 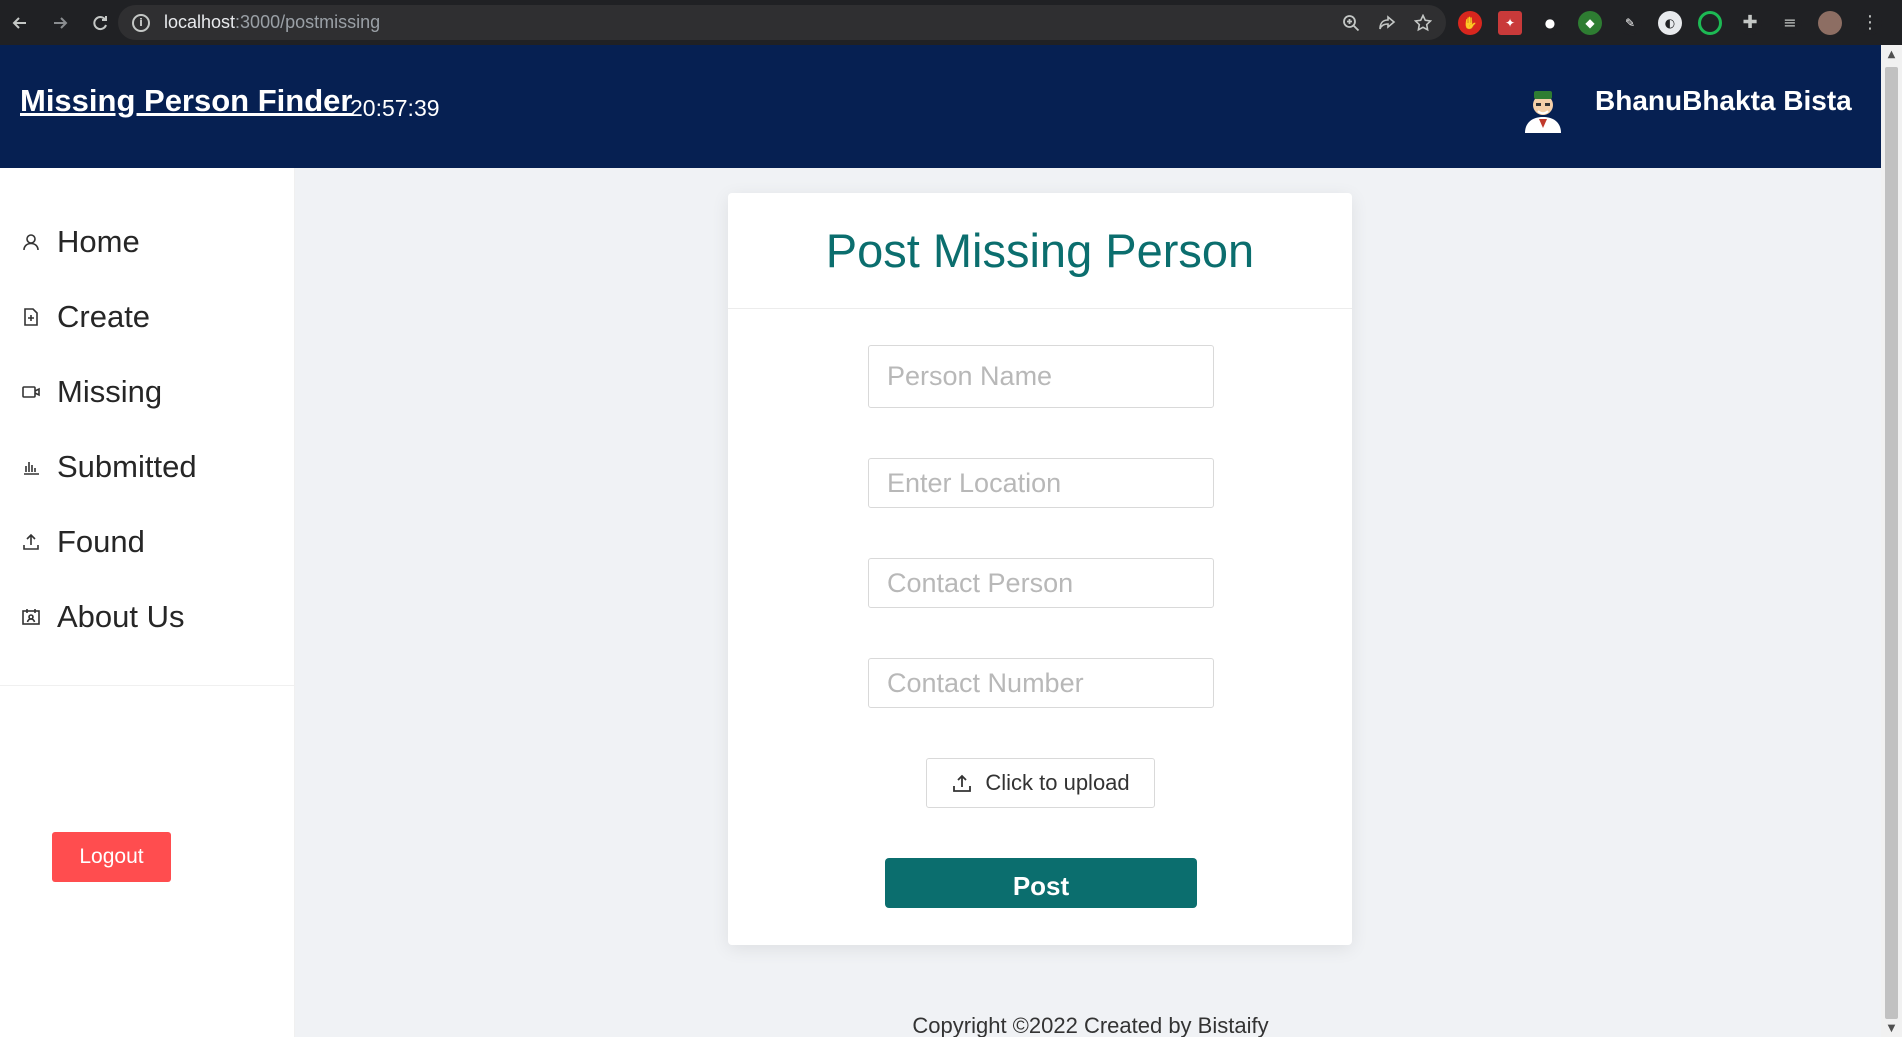 What do you see at coordinates (147, 685) in the screenshot?
I see `sidebar-divider` at bounding box center [147, 685].